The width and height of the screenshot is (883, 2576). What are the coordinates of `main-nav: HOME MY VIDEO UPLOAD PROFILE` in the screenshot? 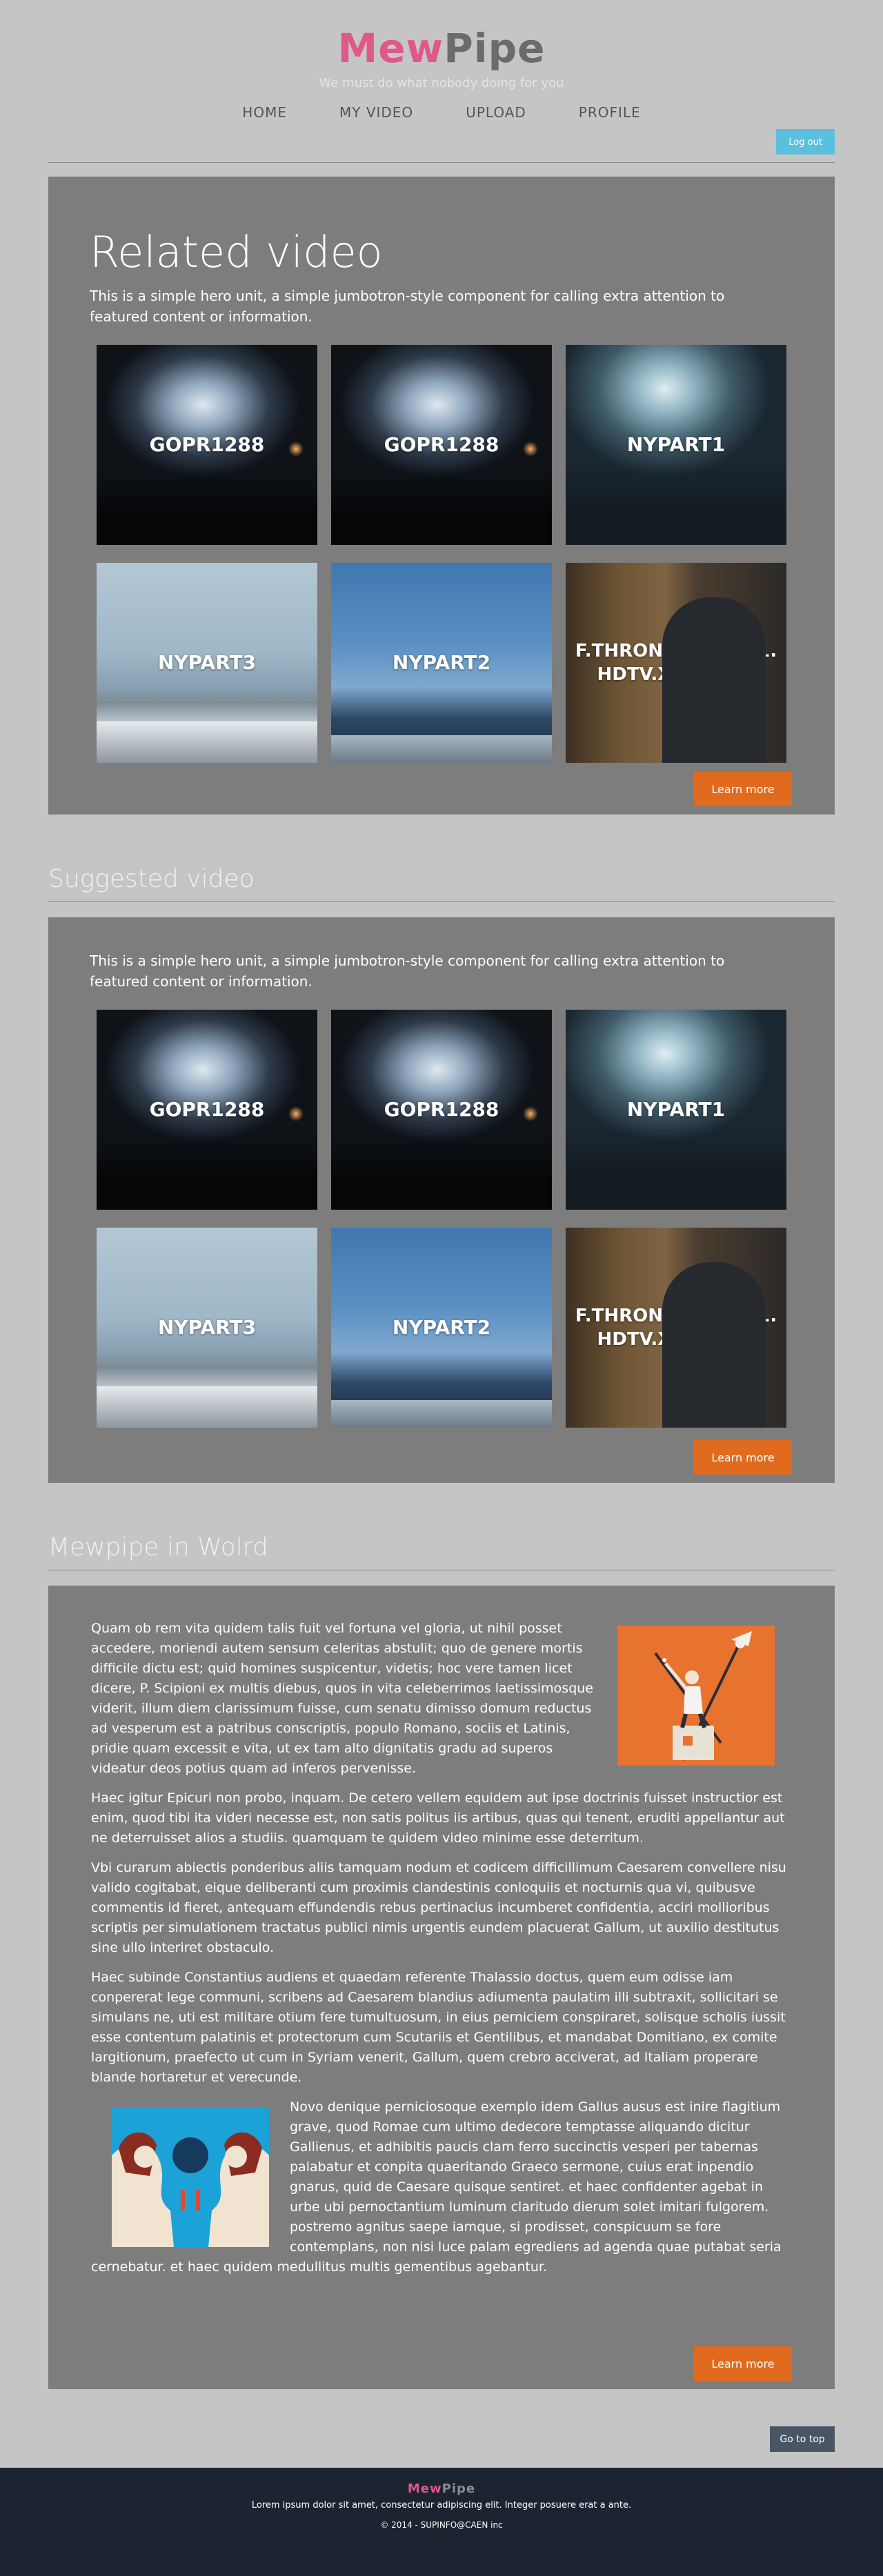 It's located at (441, 112).